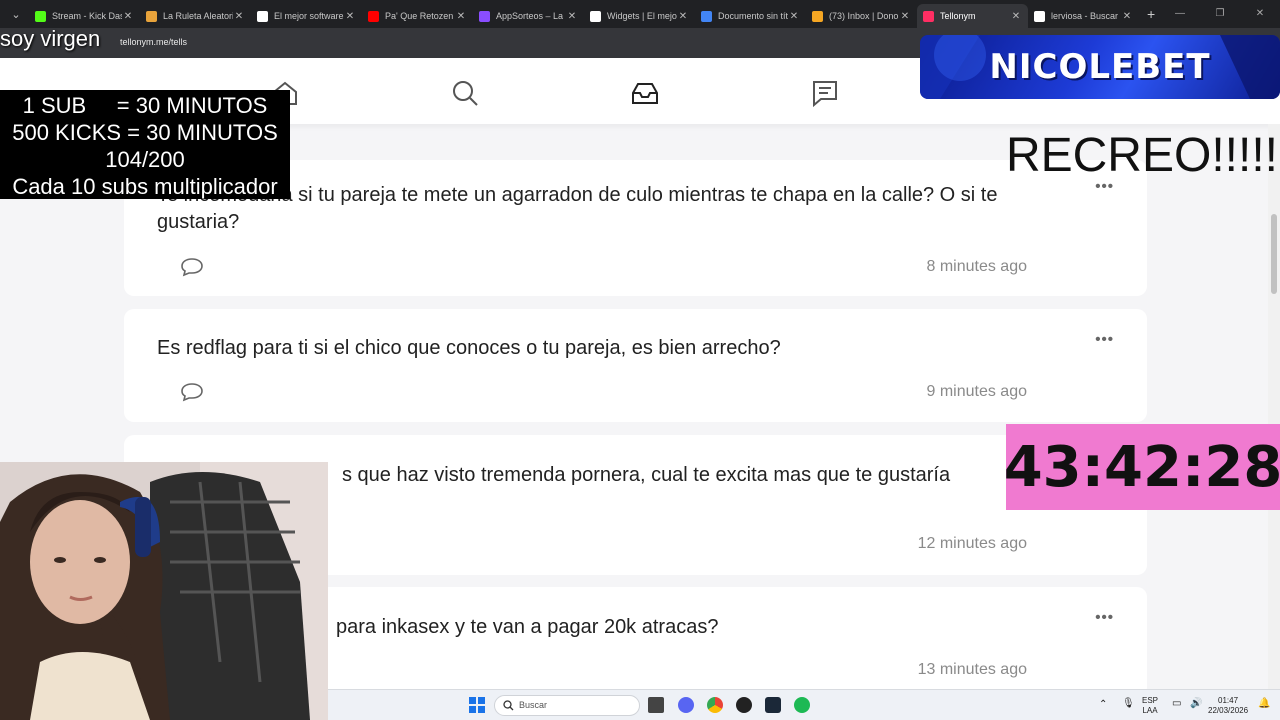 This screenshot has height=720, width=1280. I want to click on recreo-text: RECREO!!!!!, so click(1141, 155).